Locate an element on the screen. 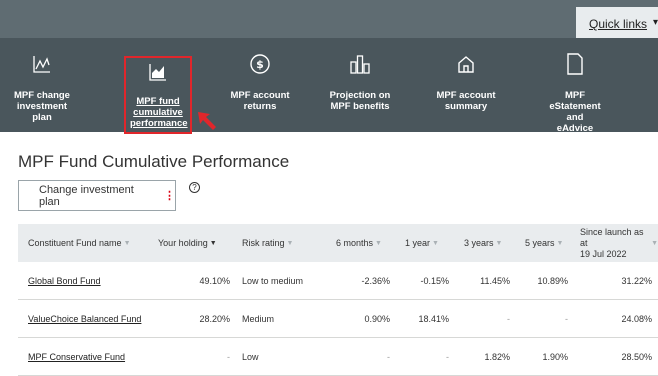 The width and height of the screenshot is (658, 376). nav-label-line3: eAdvice is located at coordinates (575, 128).